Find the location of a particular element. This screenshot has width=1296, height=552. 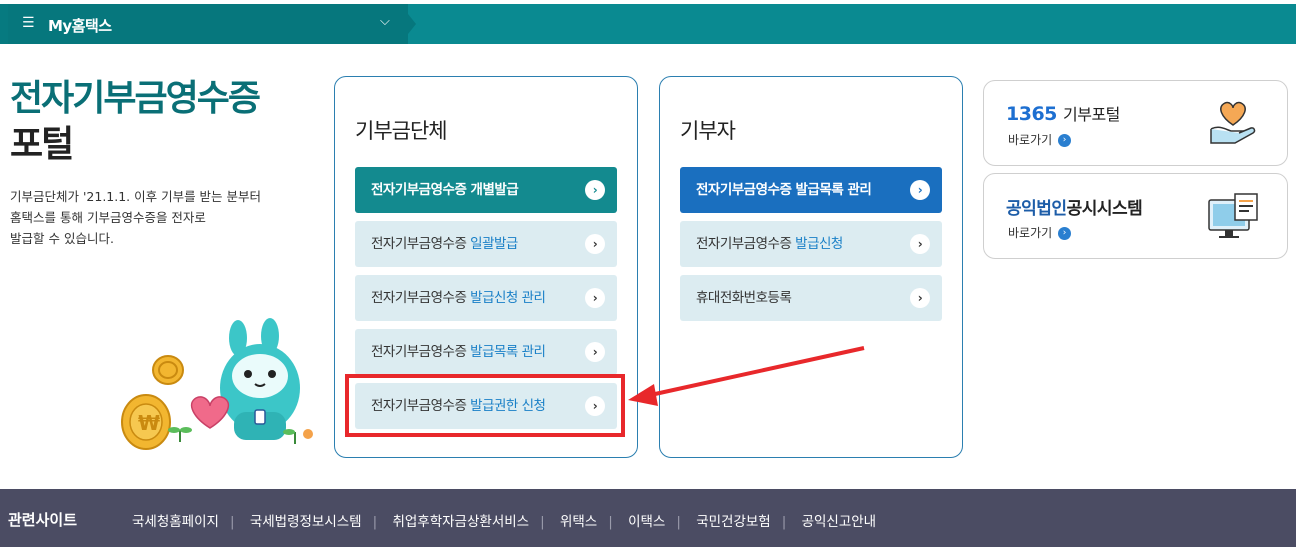

button-label-highlight: 일괄발급 is located at coordinates (494, 244).